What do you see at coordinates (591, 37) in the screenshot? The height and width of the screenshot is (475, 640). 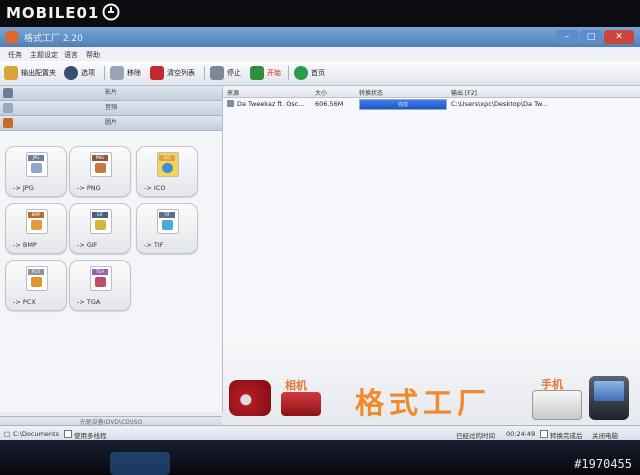 I see `maximize-button: □` at bounding box center [591, 37].